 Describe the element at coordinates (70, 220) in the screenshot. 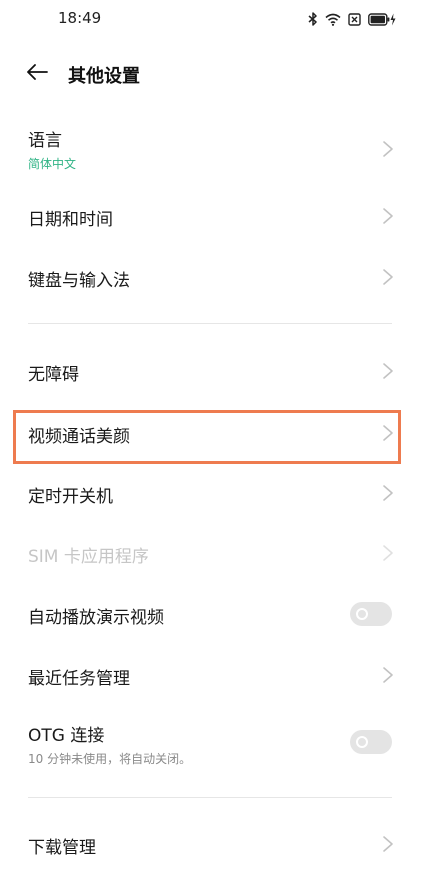

I see `settings-item-title: 日期和时间` at that location.